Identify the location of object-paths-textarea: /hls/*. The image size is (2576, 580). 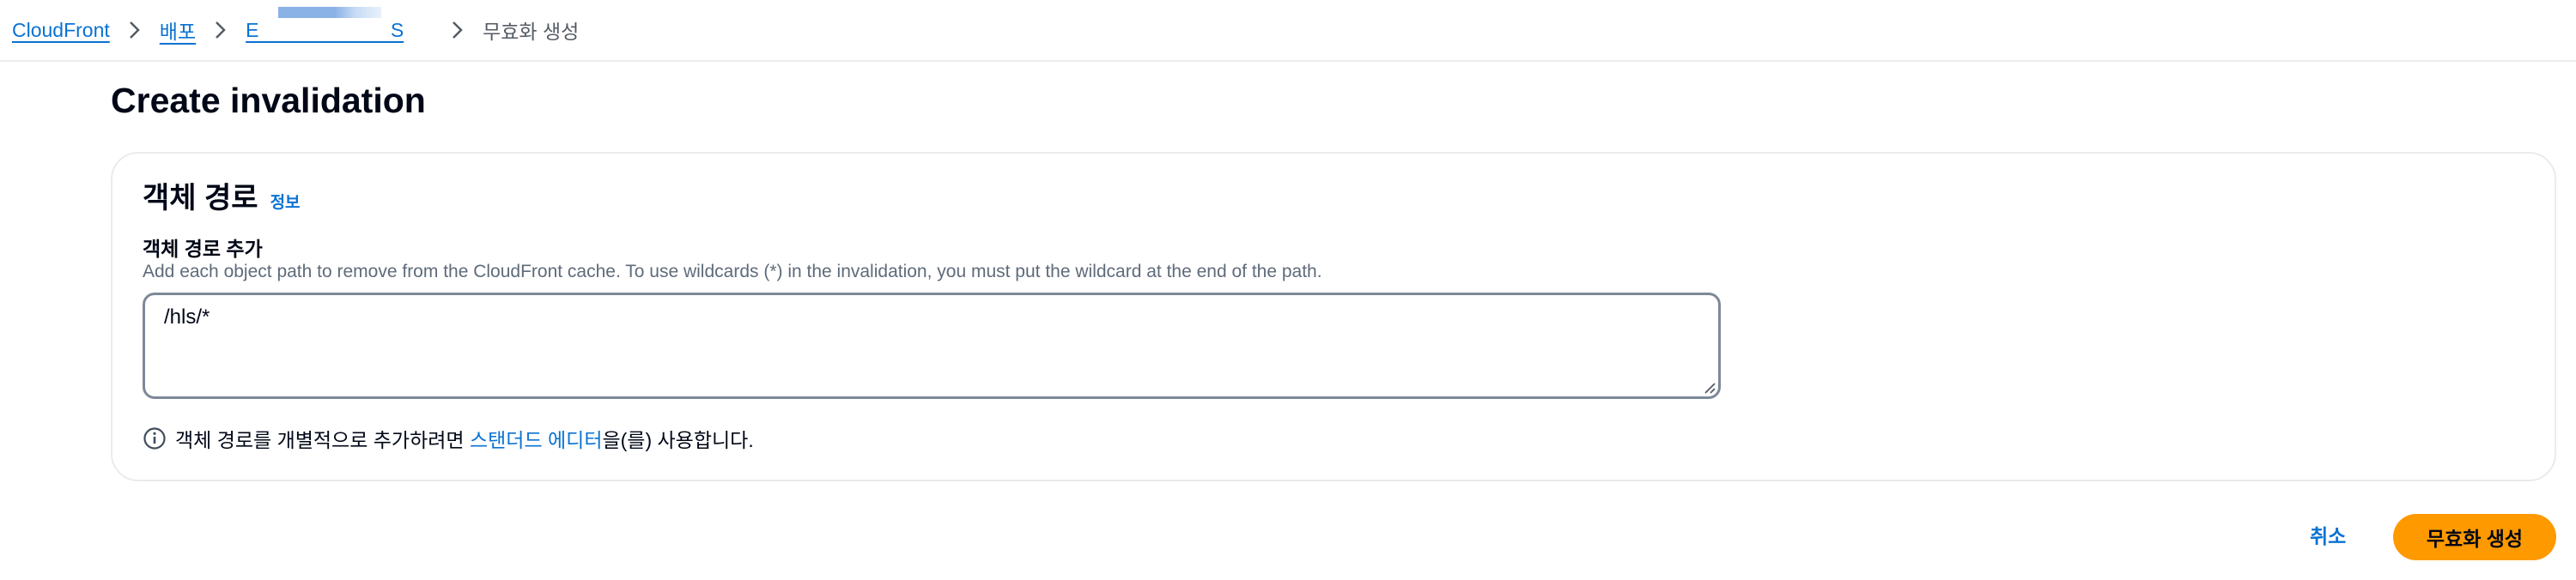
(932, 346).